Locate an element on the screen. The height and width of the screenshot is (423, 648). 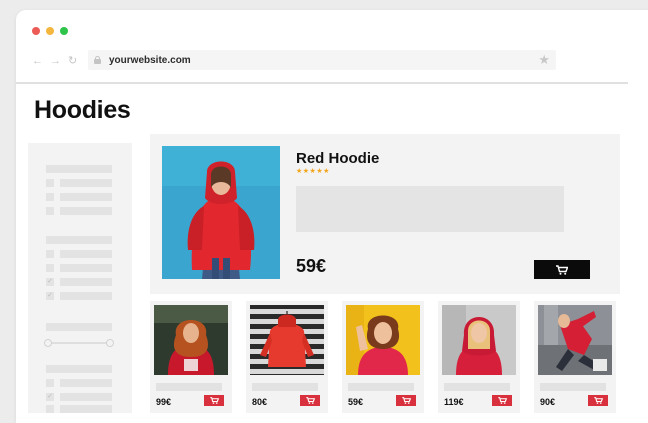
product-card: 80€ is located at coordinates (287, 357).